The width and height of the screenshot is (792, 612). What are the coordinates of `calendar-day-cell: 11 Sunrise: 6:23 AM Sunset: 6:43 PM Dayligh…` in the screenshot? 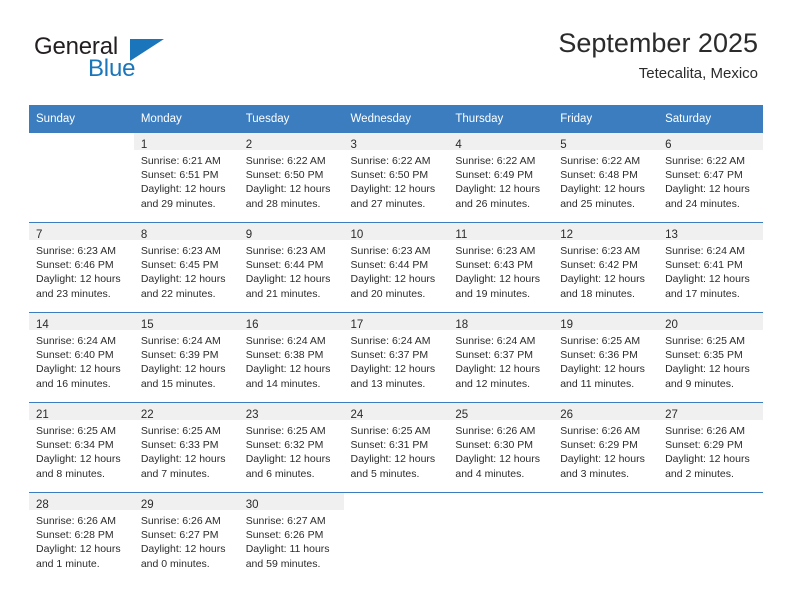 It's located at (501, 267).